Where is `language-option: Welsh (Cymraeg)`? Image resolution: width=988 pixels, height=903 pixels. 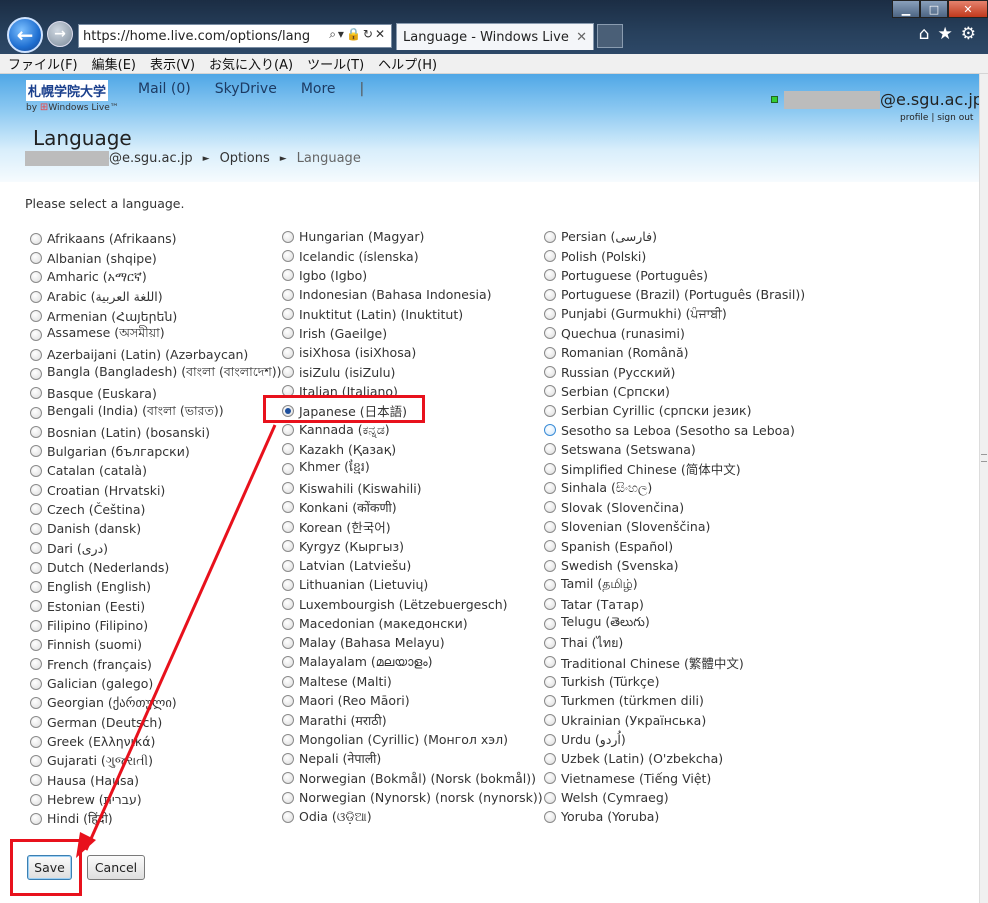
language-option: Welsh (Cymraeg) is located at coordinates (674, 797).